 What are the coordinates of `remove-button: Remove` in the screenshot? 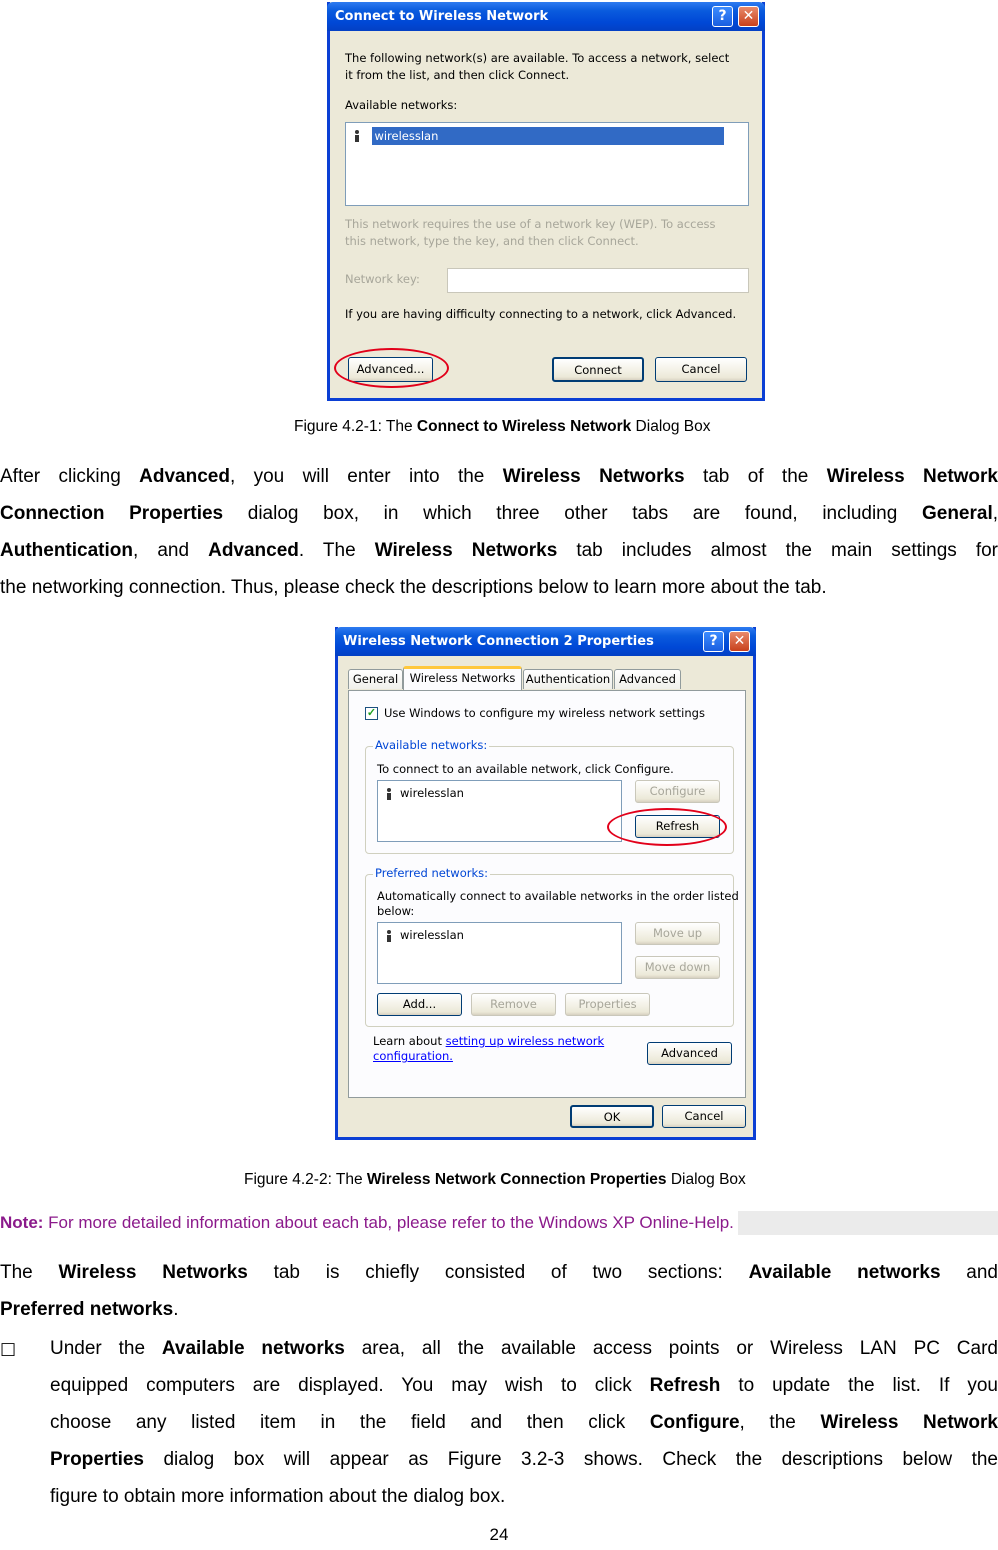 It's located at (513, 1004).